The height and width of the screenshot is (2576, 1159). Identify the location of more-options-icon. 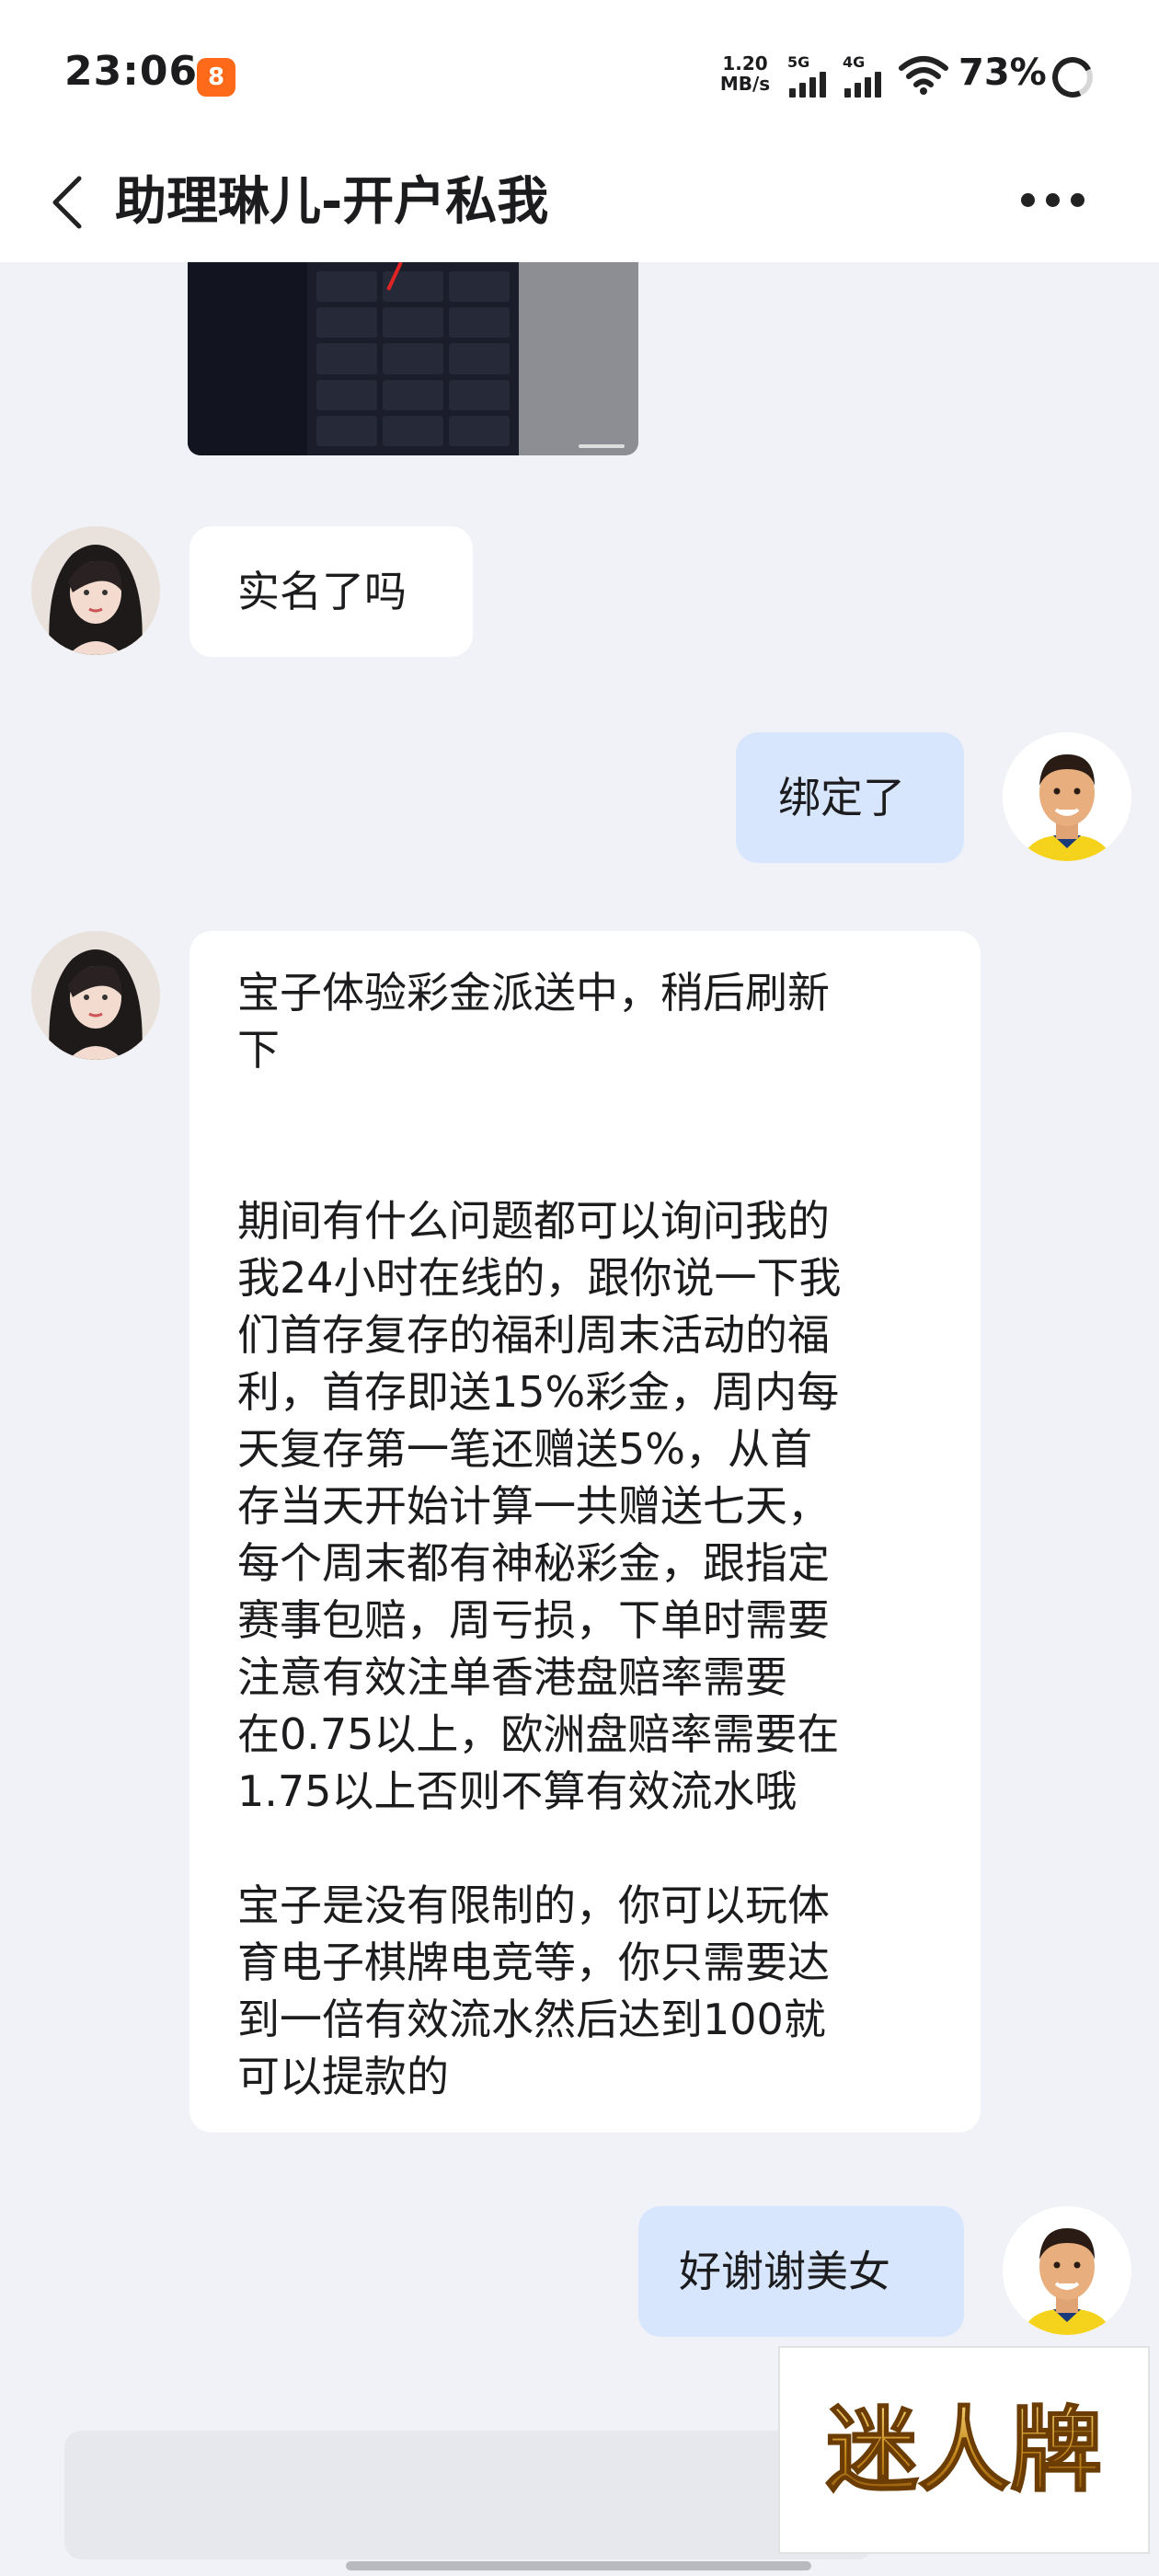
(1058, 202).